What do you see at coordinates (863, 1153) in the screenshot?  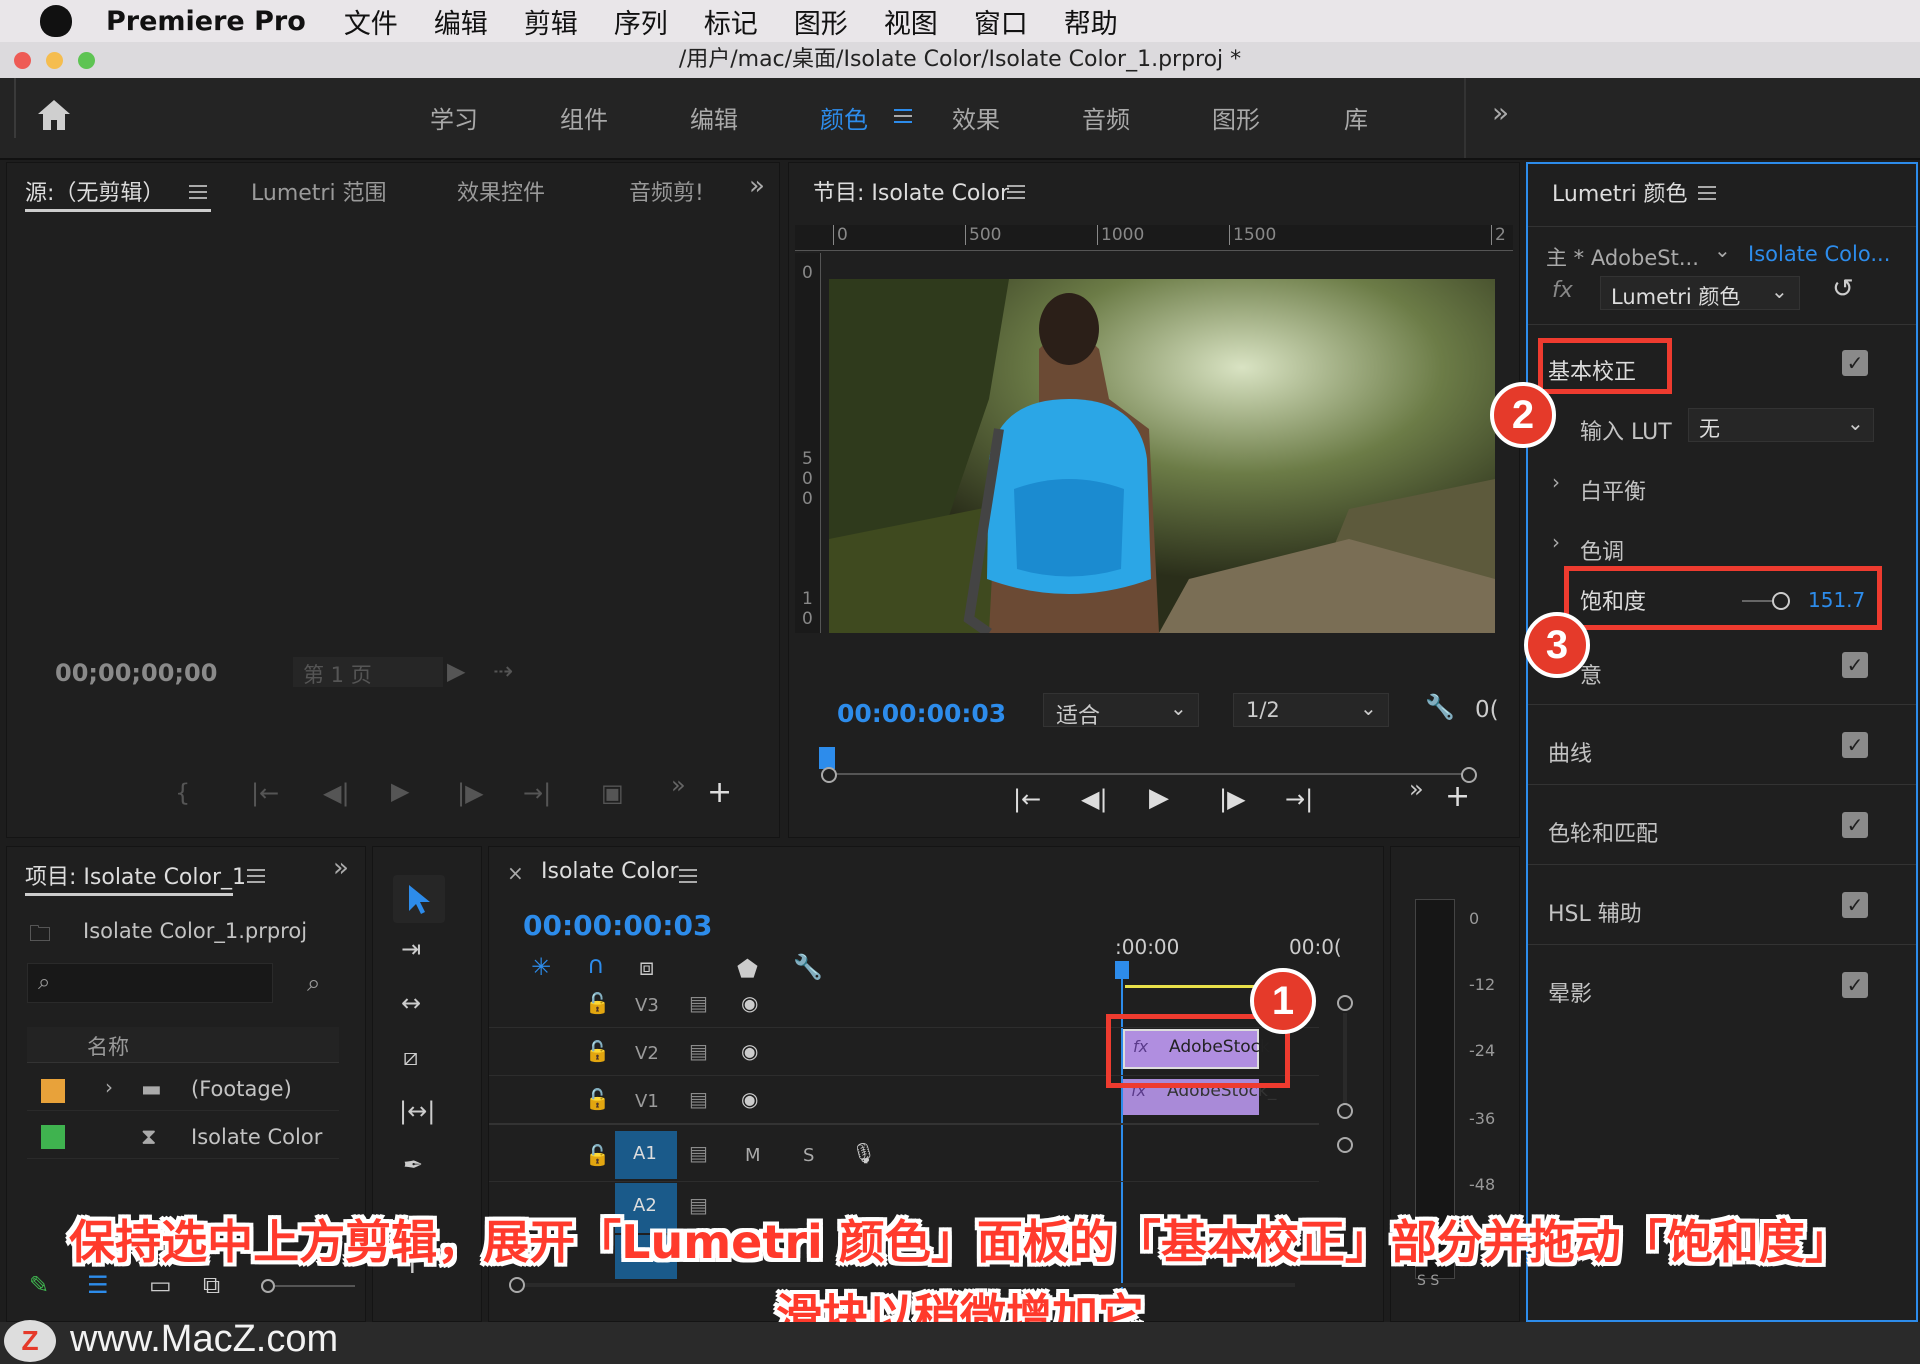 I see `microphone-icon: 🎙` at bounding box center [863, 1153].